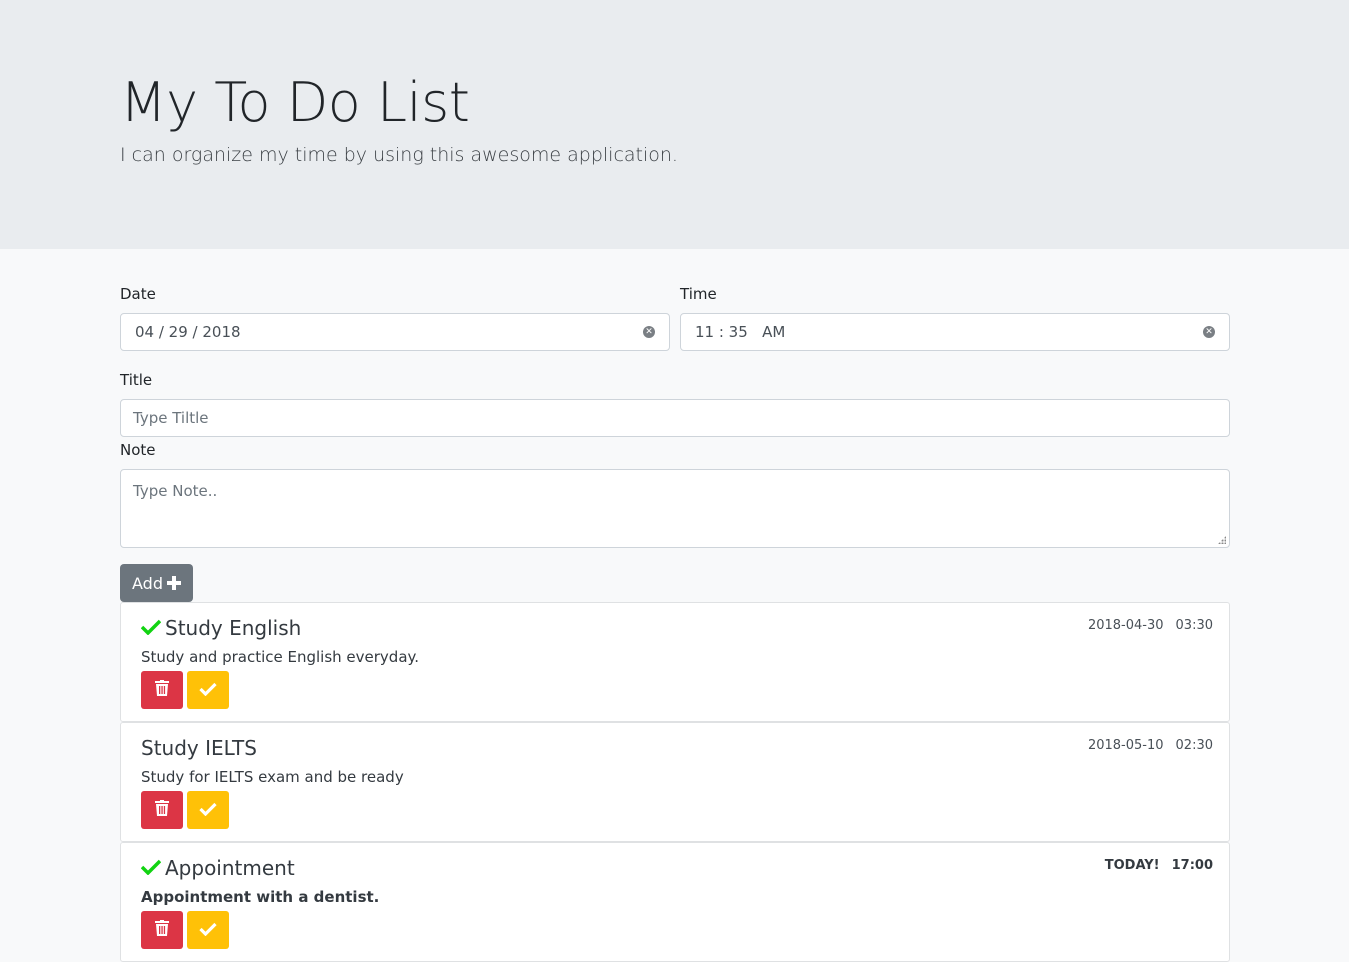  I want to click on note-label: Note, so click(138, 450).